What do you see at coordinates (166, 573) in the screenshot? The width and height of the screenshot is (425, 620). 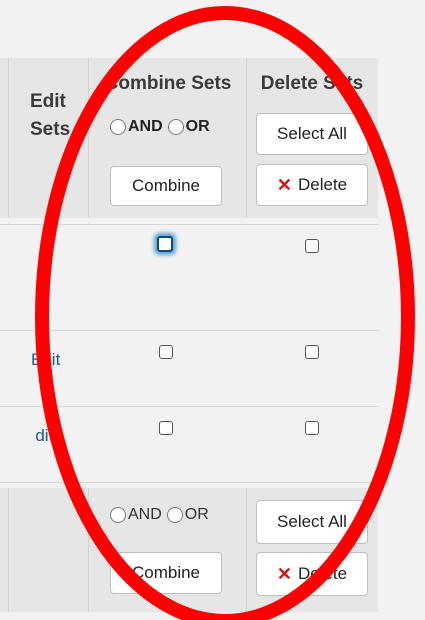 I see `combine-button-footer: Combine` at bounding box center [166, 573].